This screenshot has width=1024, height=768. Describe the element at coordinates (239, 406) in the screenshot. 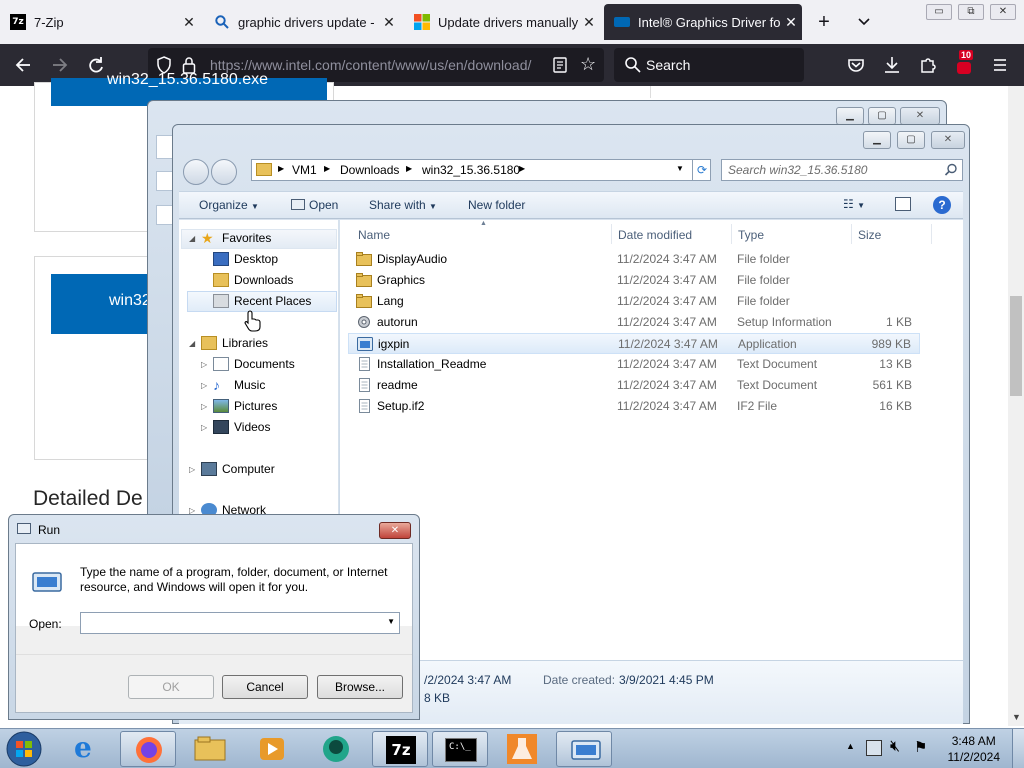

I see `tree-pictures: ▷ Pictures` at that location.